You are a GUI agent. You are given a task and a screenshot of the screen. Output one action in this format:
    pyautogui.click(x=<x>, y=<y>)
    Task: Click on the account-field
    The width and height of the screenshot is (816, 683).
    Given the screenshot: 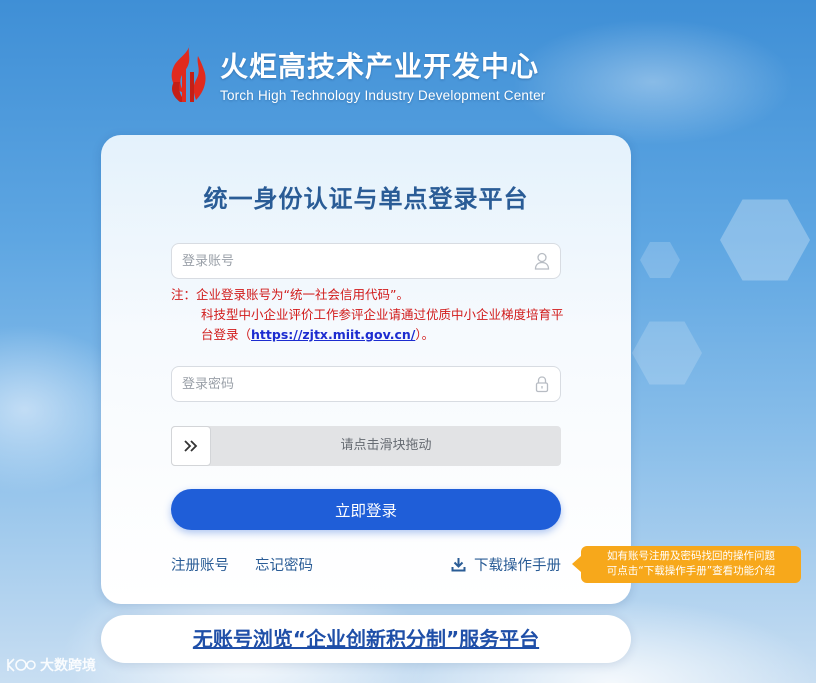 What is the action you would take?
    pyautogui.click(x=366, y=261)
    